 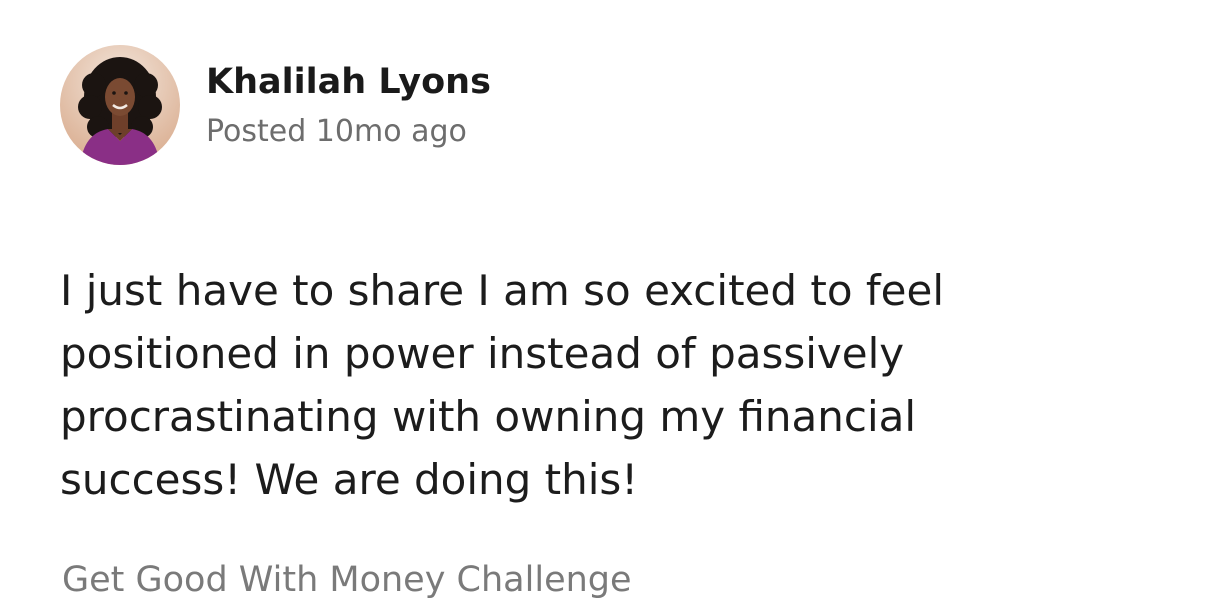 What do you see at coordinates (347, 580) in the screenshot?
I see `group-link: Get Good With Money Challenge` at bounding box center [347, 580].